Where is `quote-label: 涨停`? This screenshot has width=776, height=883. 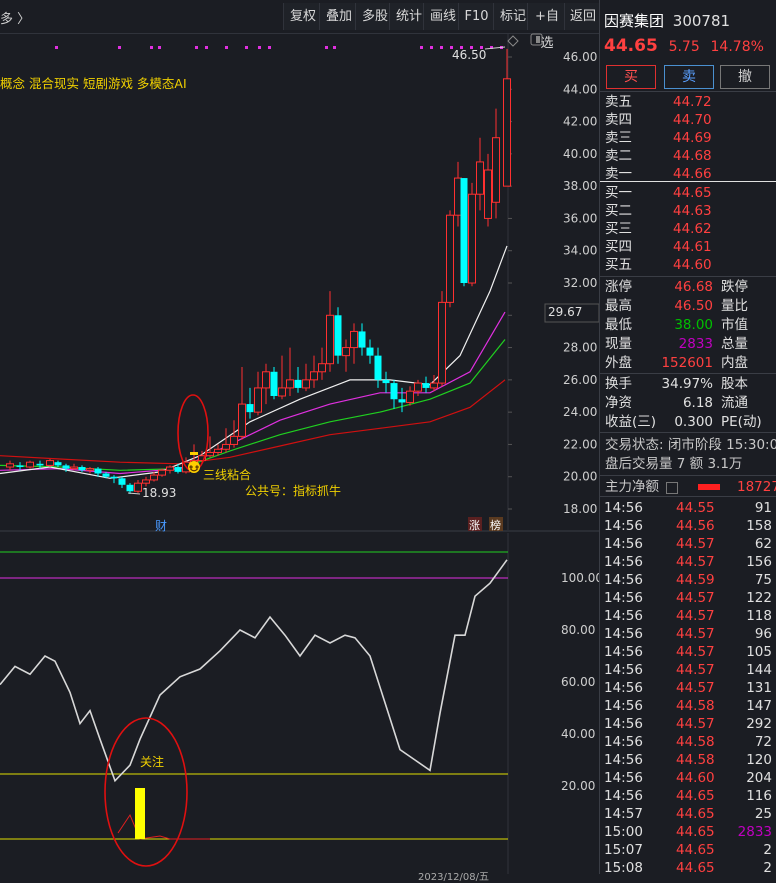 quote-label: 涨停 is located at coordinates (618, 287).